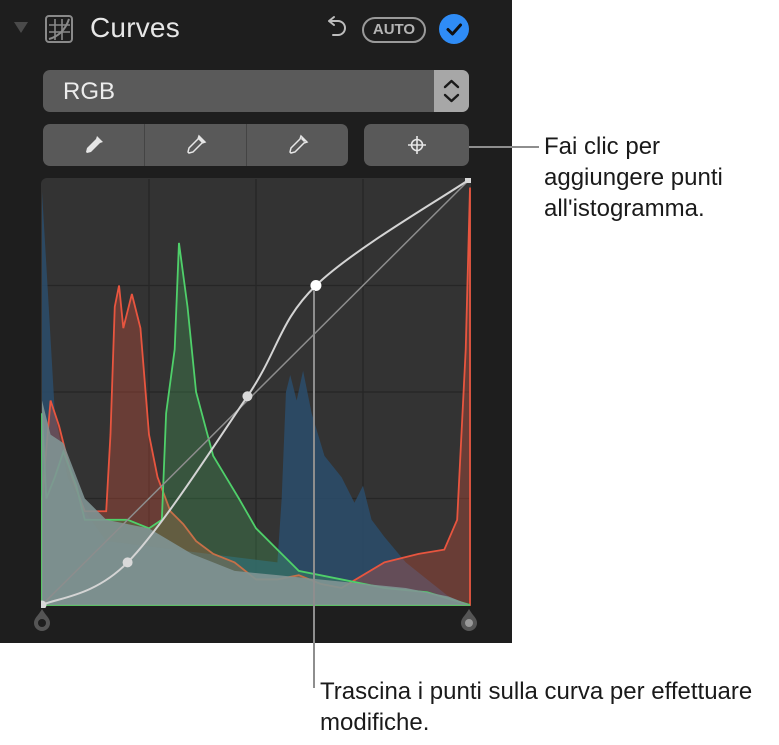 Image resolution: width=779 pixels, height=745 pixels. Describe the element at coordinates (394, 30) in the screenshot. I see `auto-button: AUTO` at that location.